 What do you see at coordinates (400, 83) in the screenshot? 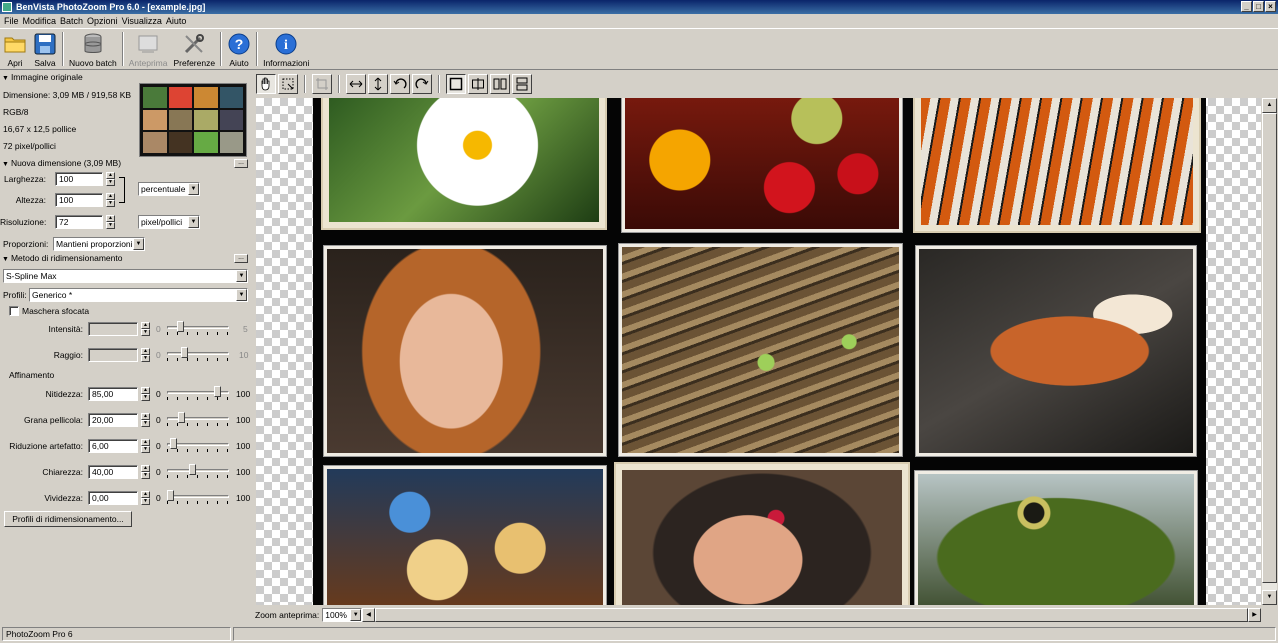
I see `rotate-left-button` at bounding box center [400, 83].